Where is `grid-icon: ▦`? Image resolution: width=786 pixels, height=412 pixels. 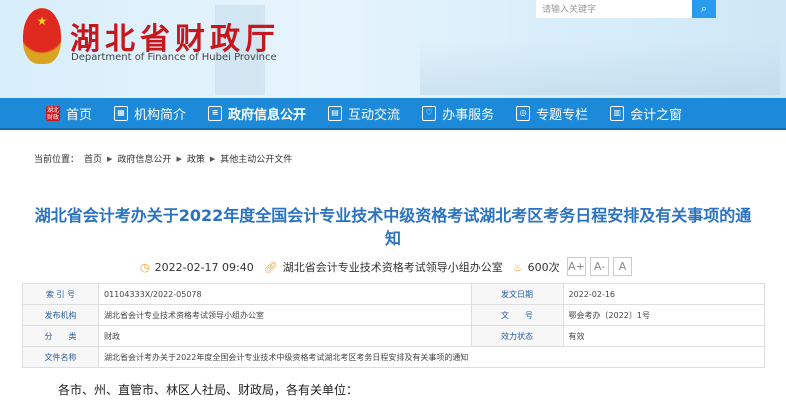
grid-icon: ▦ is located at coordinates (121, 113).